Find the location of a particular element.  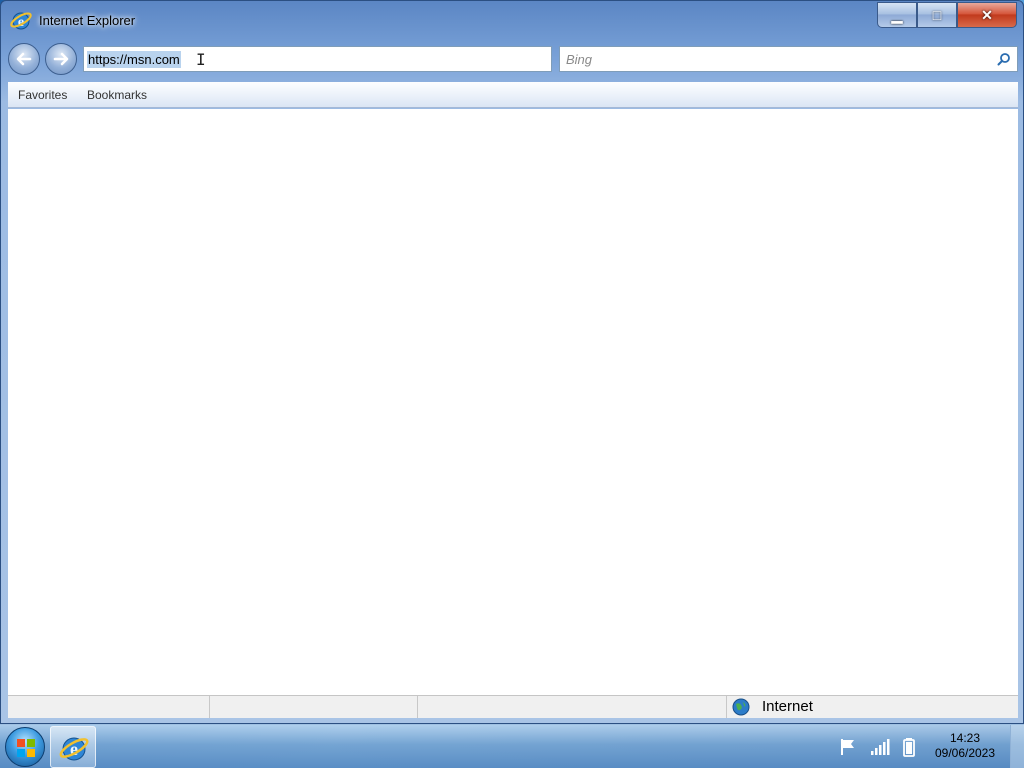

caption-buttons: ▁ □ ✕ is located at coordinates (947, 15).